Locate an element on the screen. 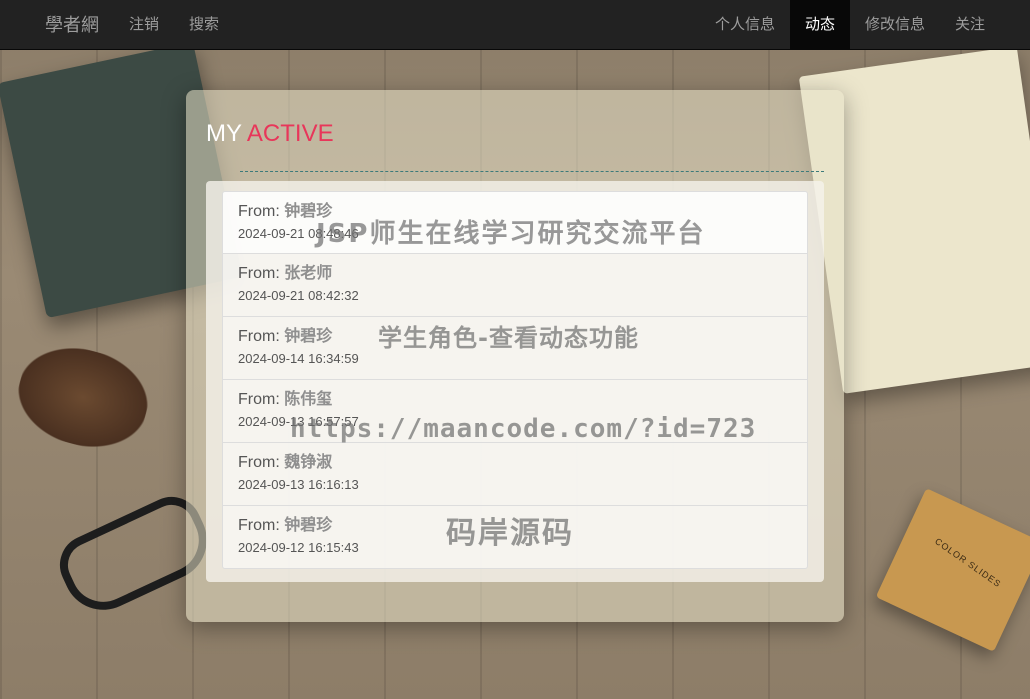 This screenshot has height=699, width=1030. activity-time: 2024-09-13 16:57:57 is located at coordinates (298, 421).